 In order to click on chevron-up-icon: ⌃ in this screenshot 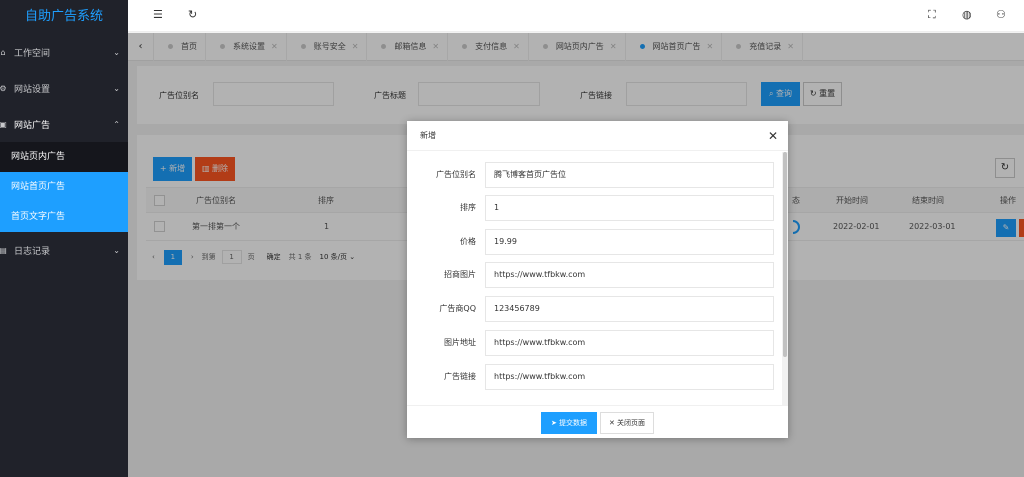, I will do `click(116, 124)`.